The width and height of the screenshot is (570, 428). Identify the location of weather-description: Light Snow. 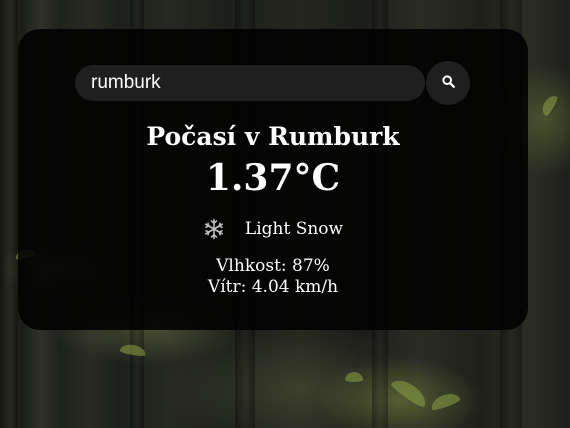
(294, 229).